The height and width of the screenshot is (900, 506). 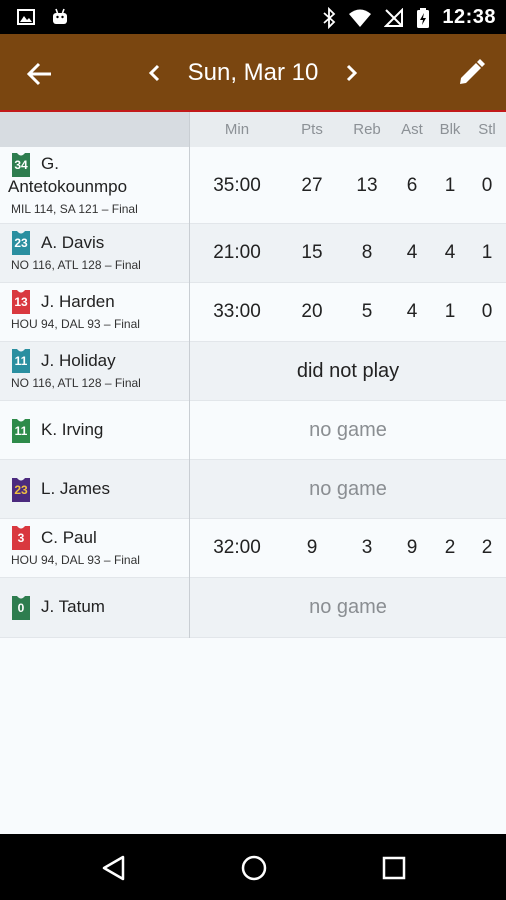 What do you see at coordinates (253, 430) in the screenshot?
I see `table-row: 11 K. Irving no game` at bounding box center [253, 430].